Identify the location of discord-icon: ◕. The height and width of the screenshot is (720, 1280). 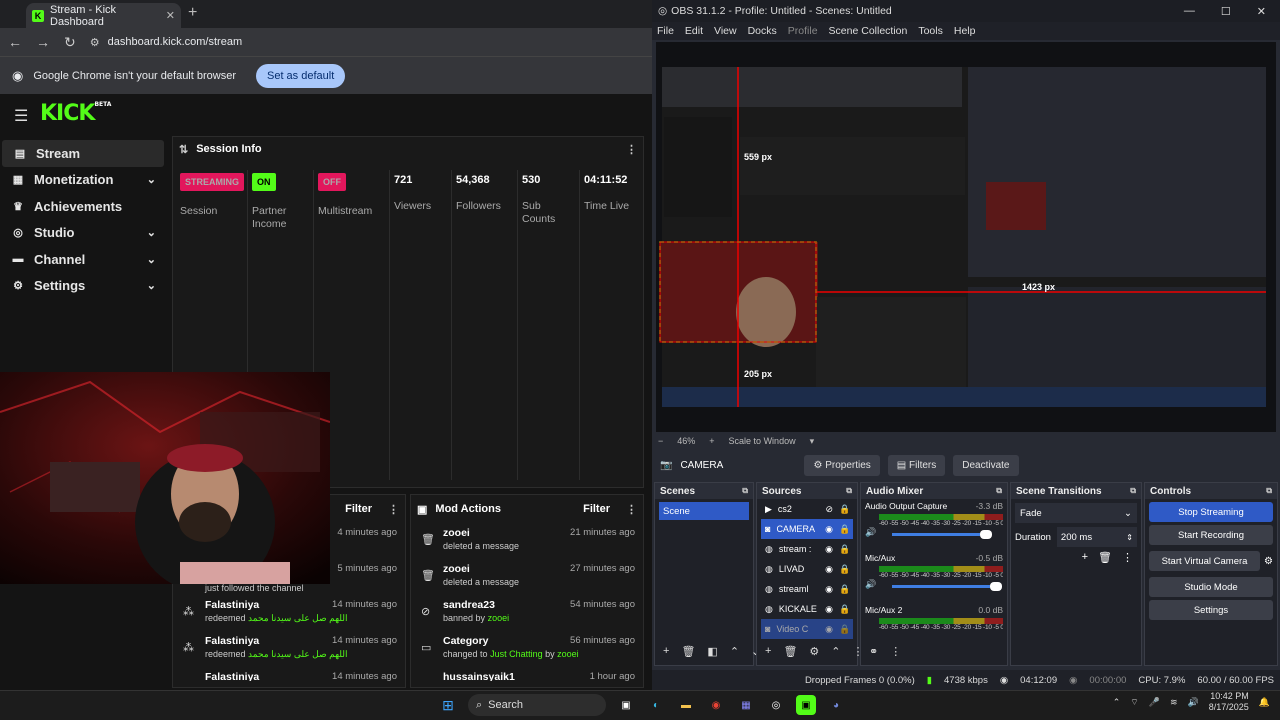
(836, 705).